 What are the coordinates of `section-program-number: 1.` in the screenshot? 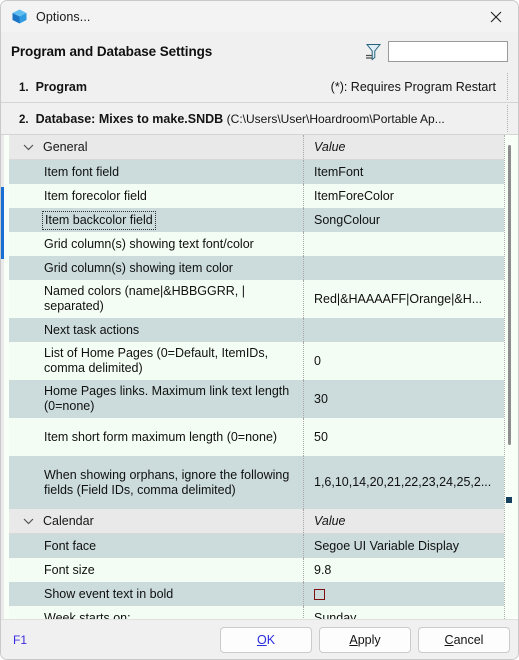 It's located at (24, 87).